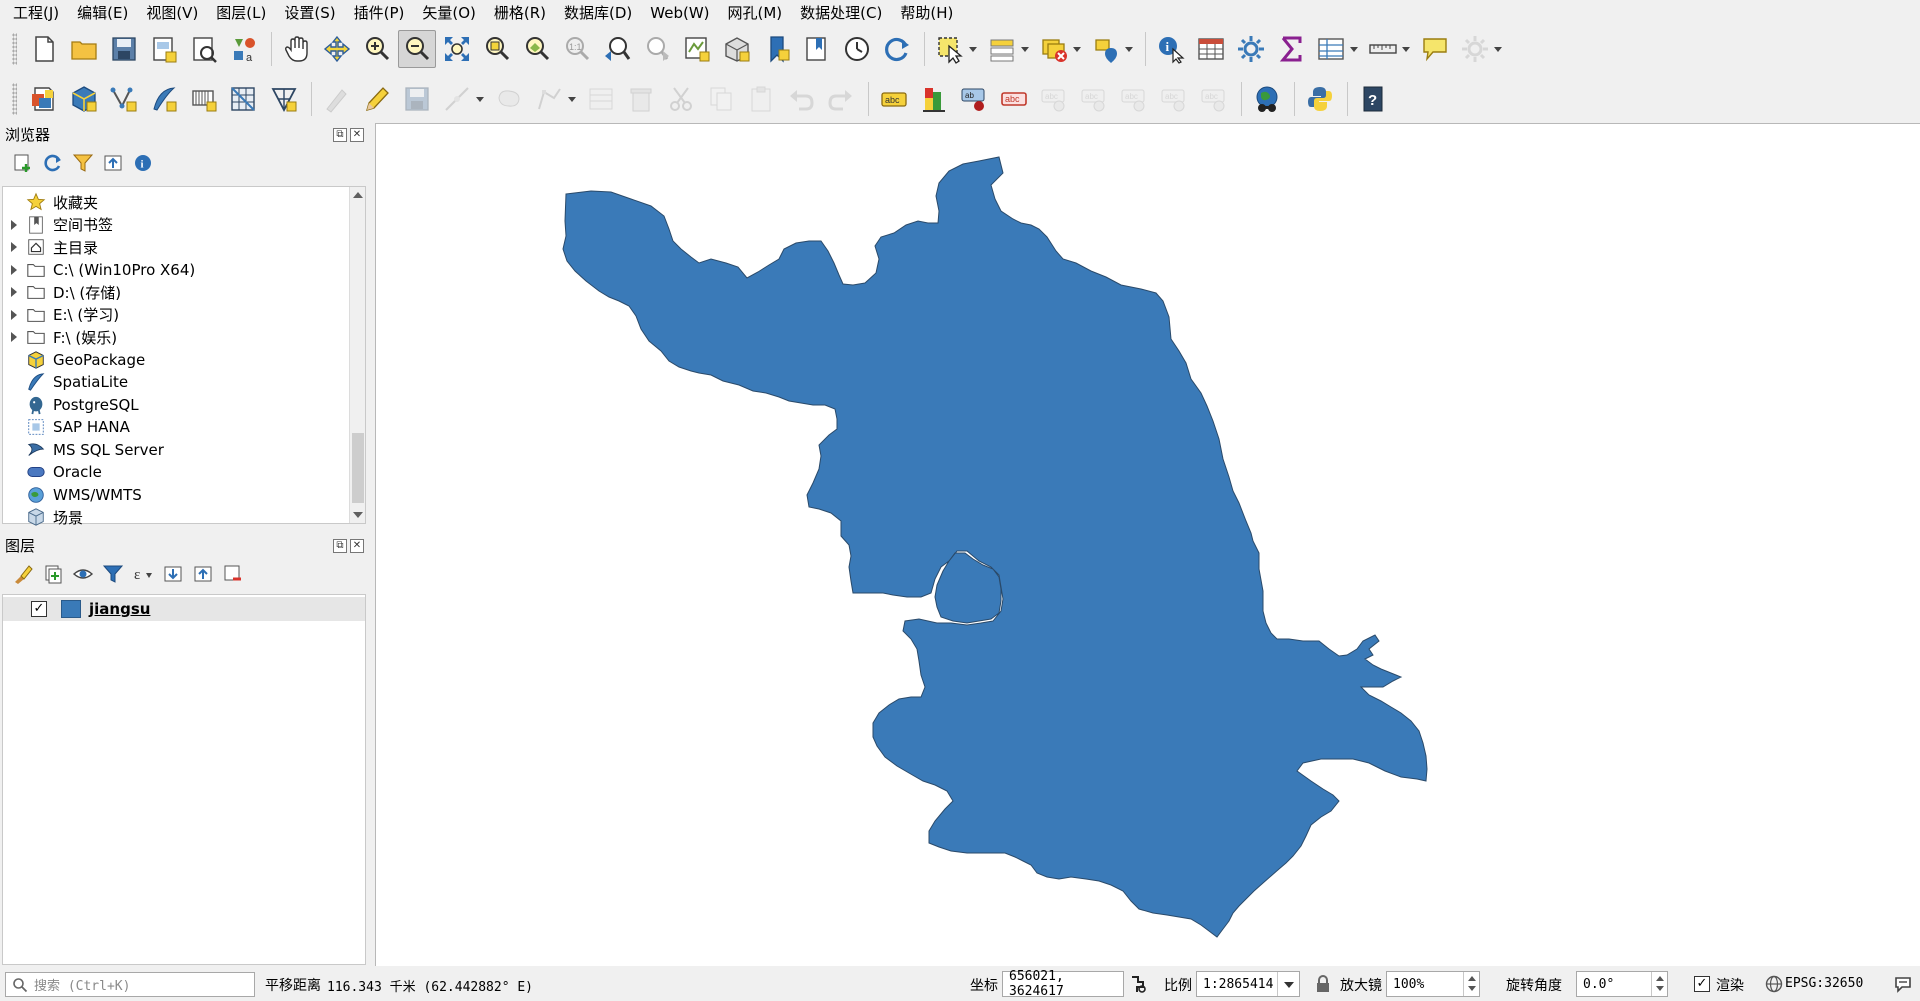  Describe the element at coordinates (1435, 49) in the screenshot. I see `map-tips-icon` at that location.